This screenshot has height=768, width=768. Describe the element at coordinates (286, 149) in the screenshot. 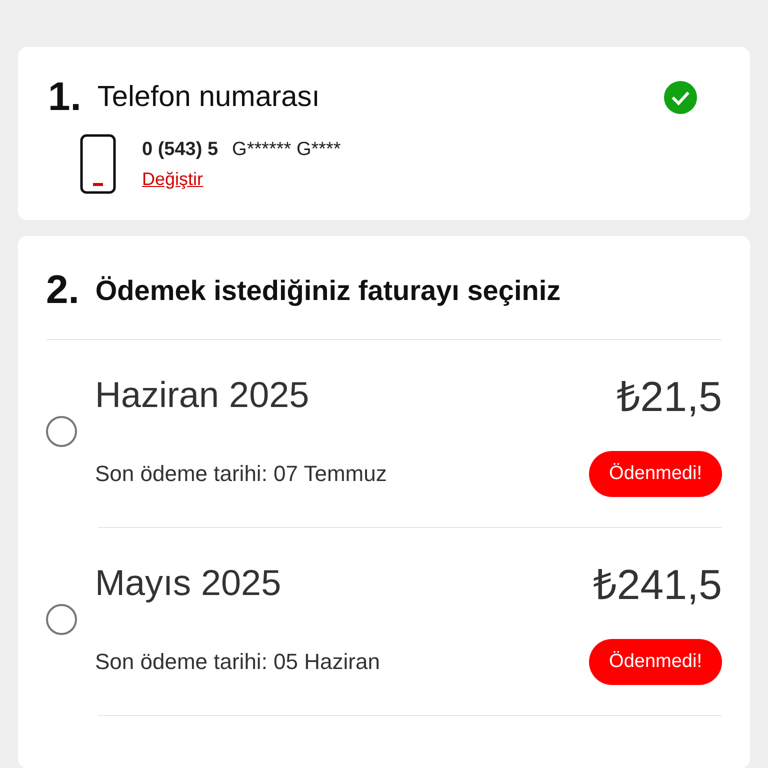

I see `owner-name: G****** G****` at that location.